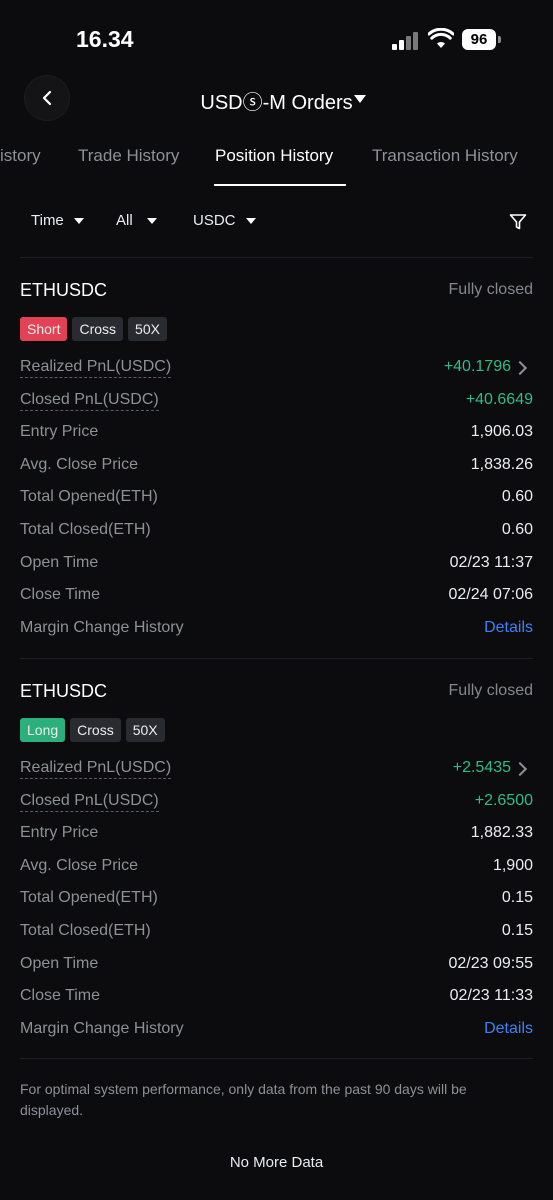 The image size is (553, 1200). I want to click on total-closed-value: 0.15, so click(517, 930).